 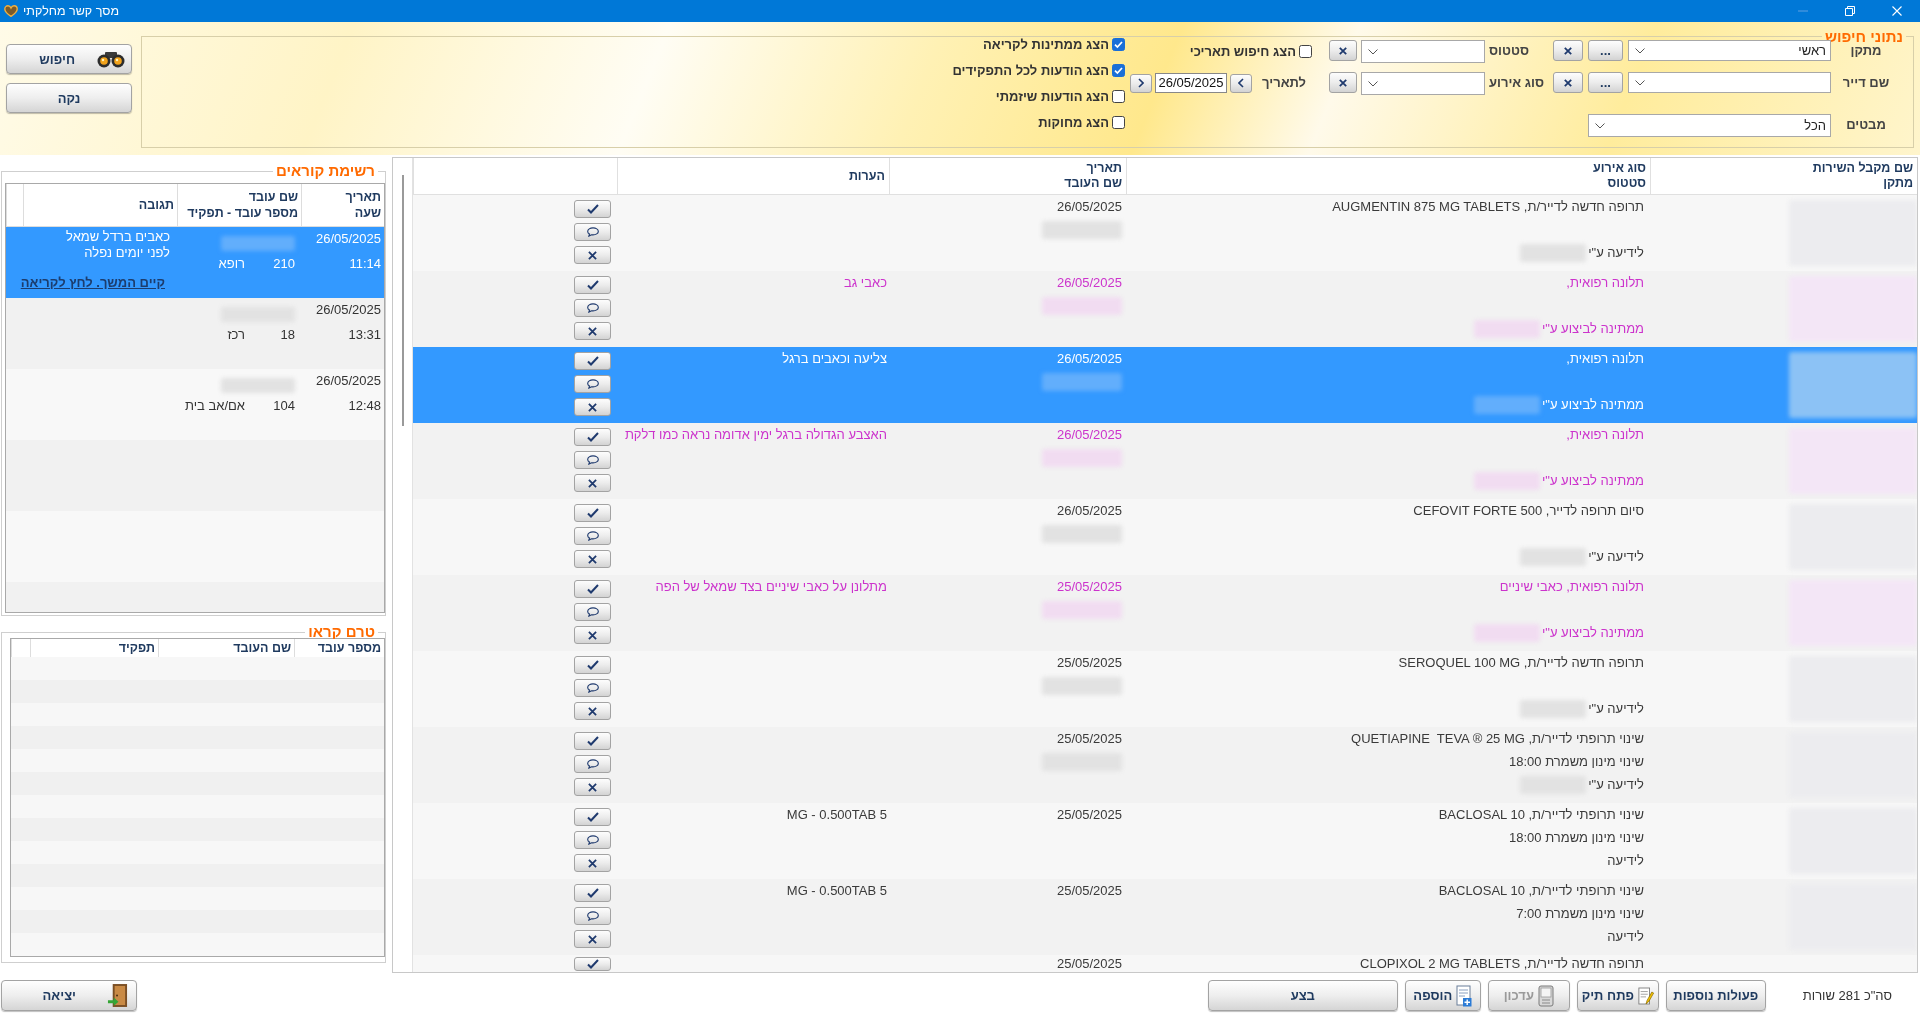 I want to click on employee-number: 18, so click(x=287, y=335).